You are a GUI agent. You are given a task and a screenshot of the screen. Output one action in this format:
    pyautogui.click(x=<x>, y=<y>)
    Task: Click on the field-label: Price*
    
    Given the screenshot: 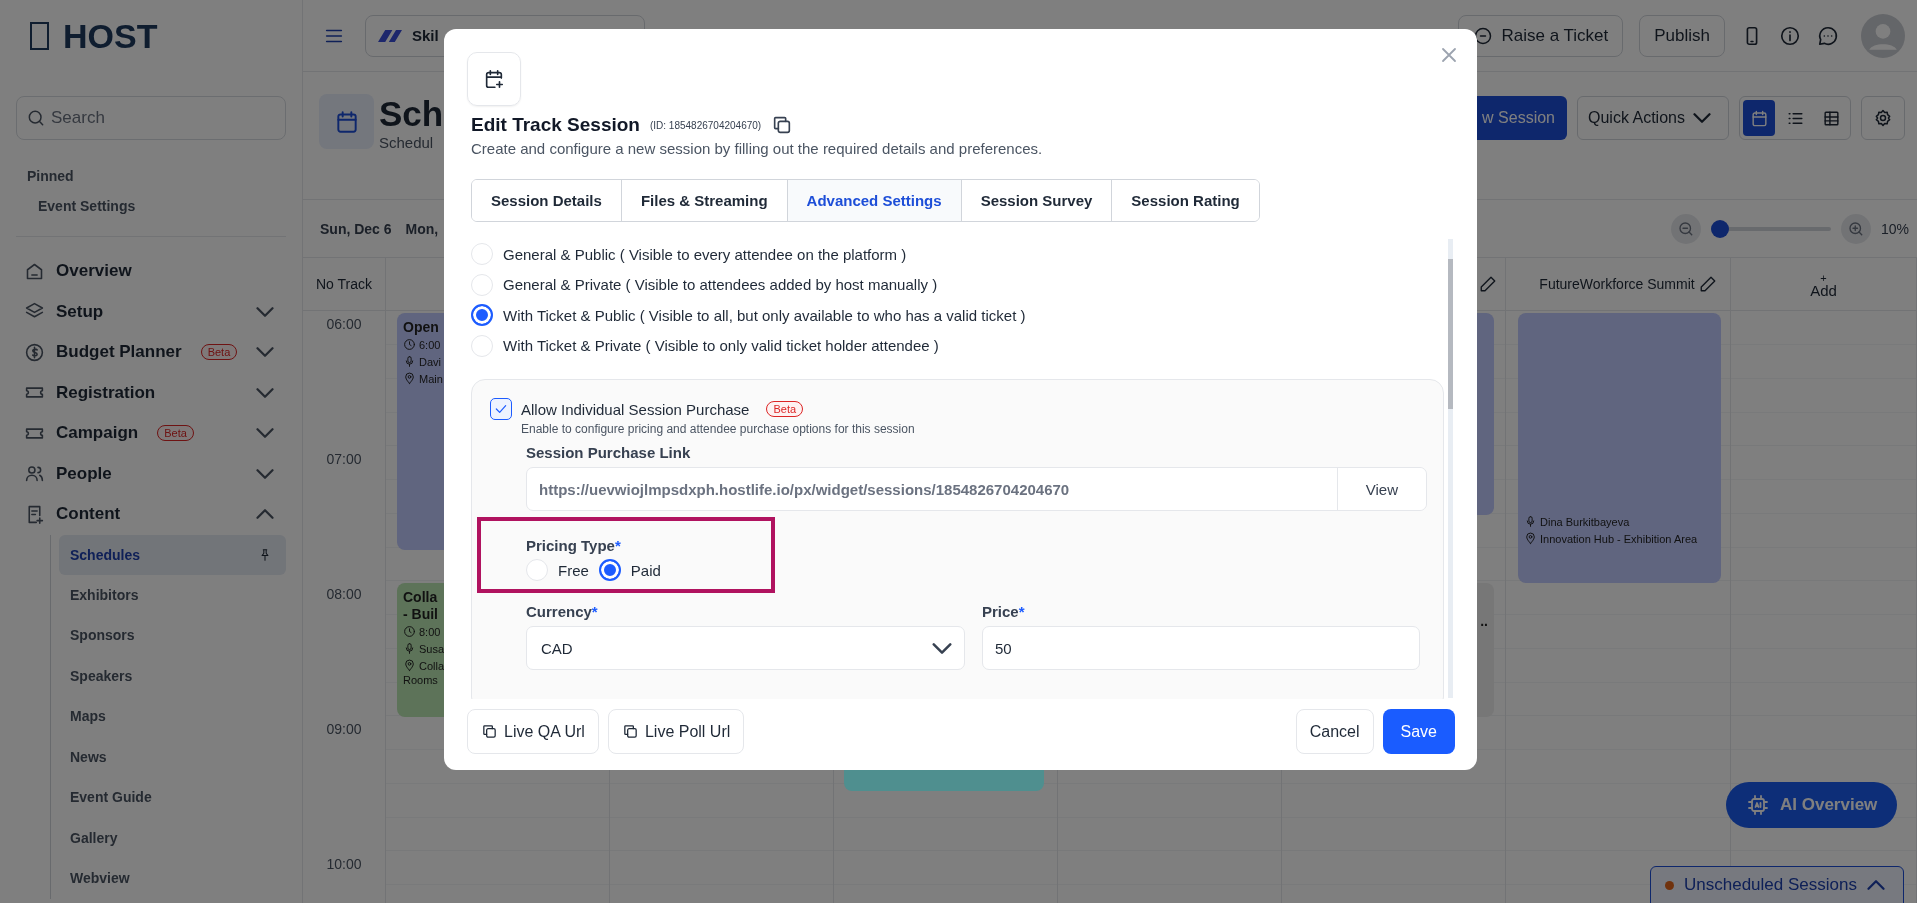 What is the action you would take?
    pyautogui.click(x=1004, y=611)
    